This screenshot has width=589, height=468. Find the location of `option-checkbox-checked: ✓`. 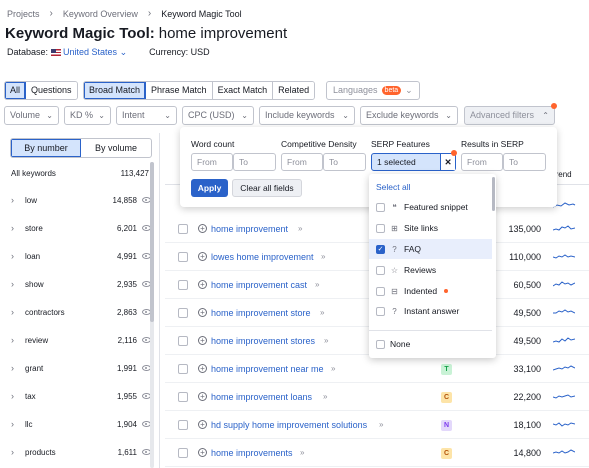

option-checkbox-checked: ✓ is located at coordinates (380, 249).